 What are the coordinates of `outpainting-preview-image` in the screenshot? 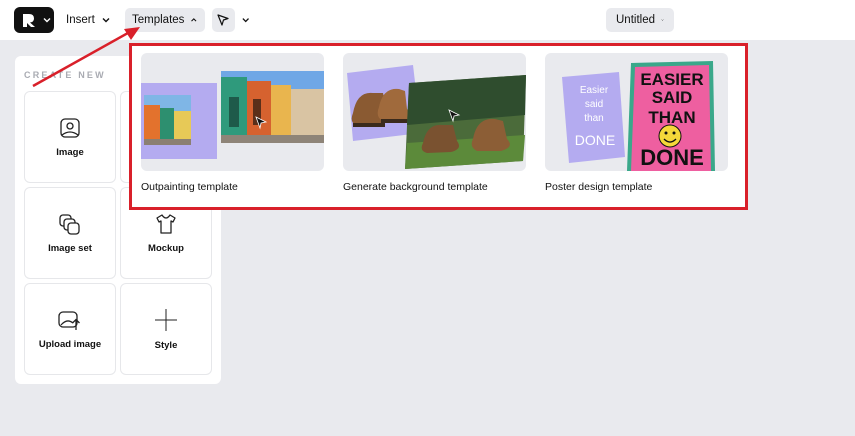 It's located at (232, 115).